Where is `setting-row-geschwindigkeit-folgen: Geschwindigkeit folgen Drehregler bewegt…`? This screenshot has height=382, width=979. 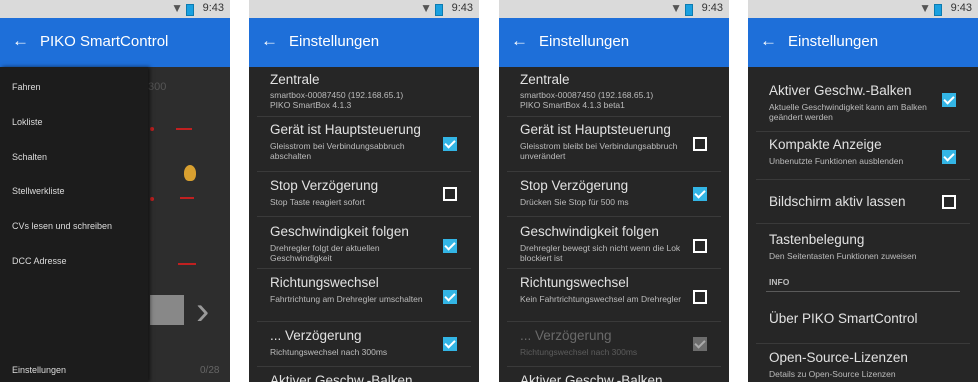 setting-row-geschwindigkeit-folgen: Geschwindigkeit folgen Drehregler bewegt… is located at coordinates (614, 246).